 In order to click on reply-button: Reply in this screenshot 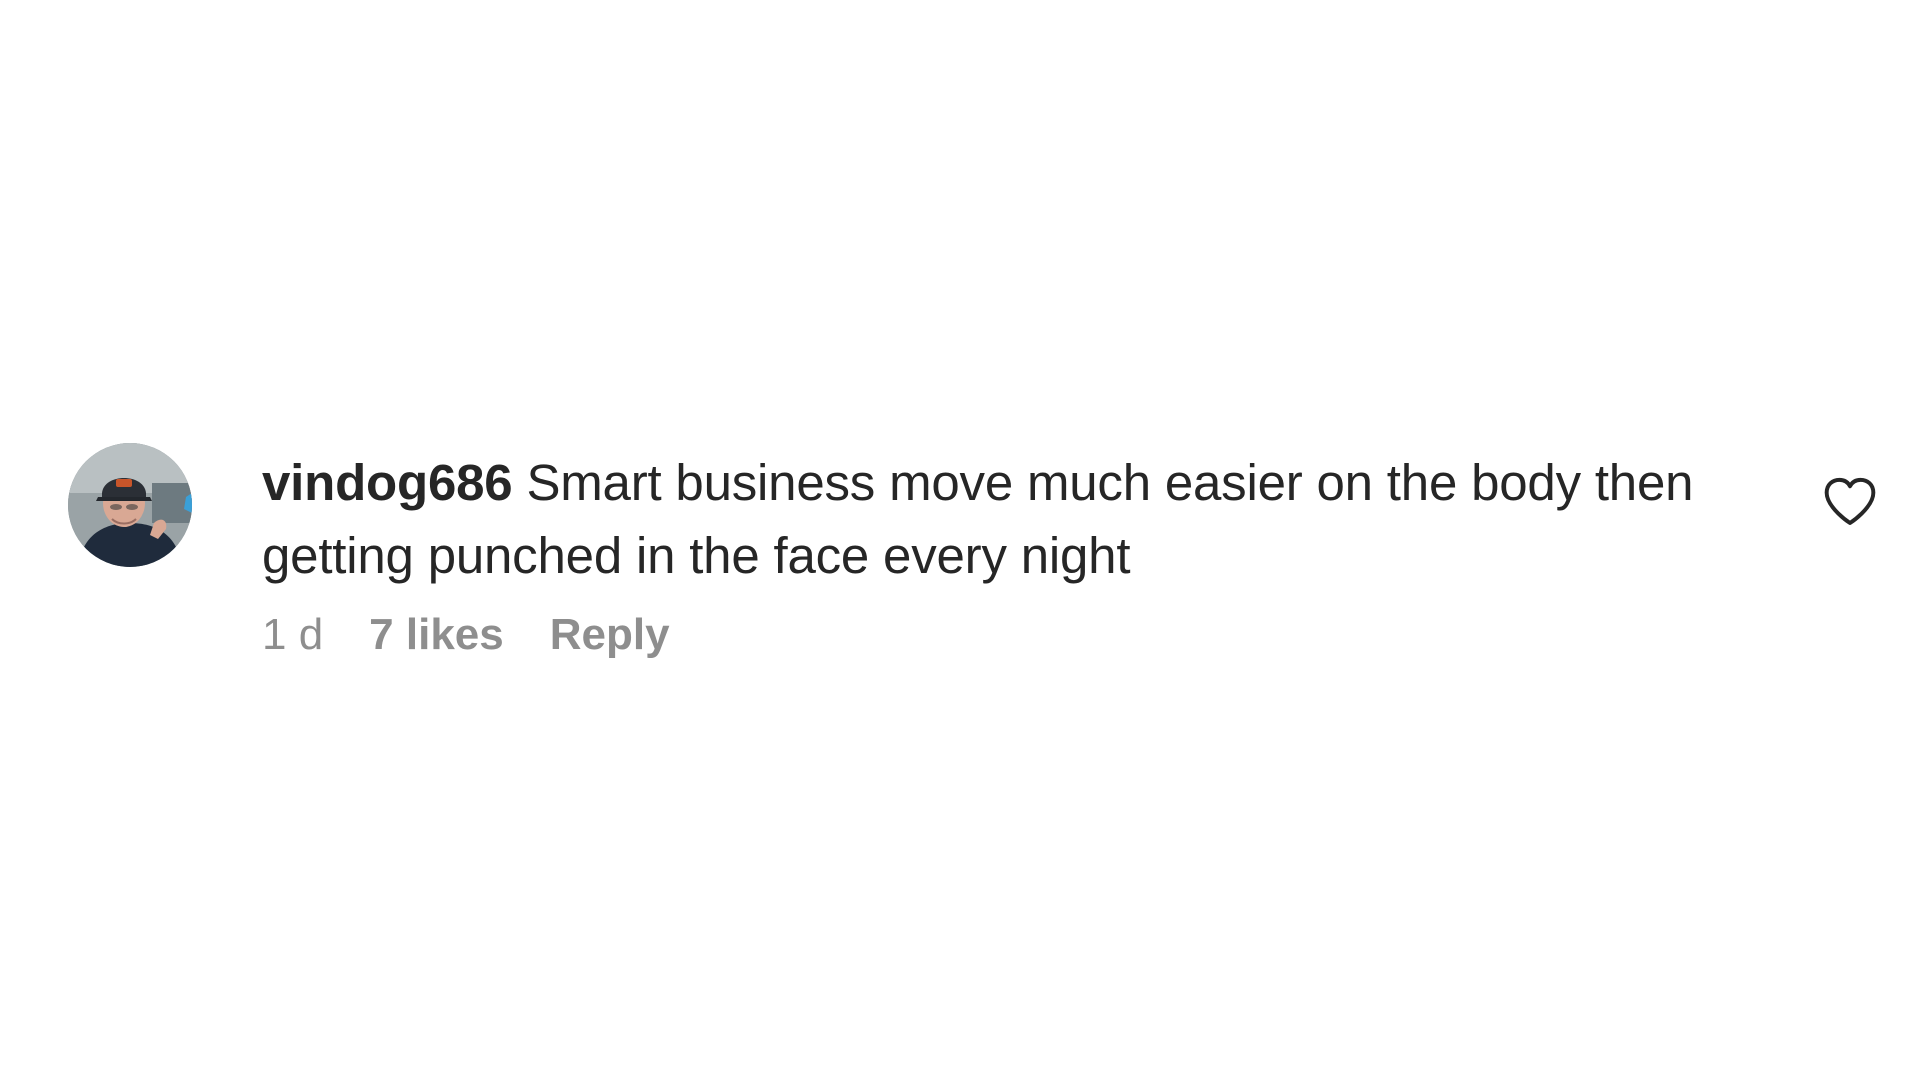, I will do `click(610, 635)`.